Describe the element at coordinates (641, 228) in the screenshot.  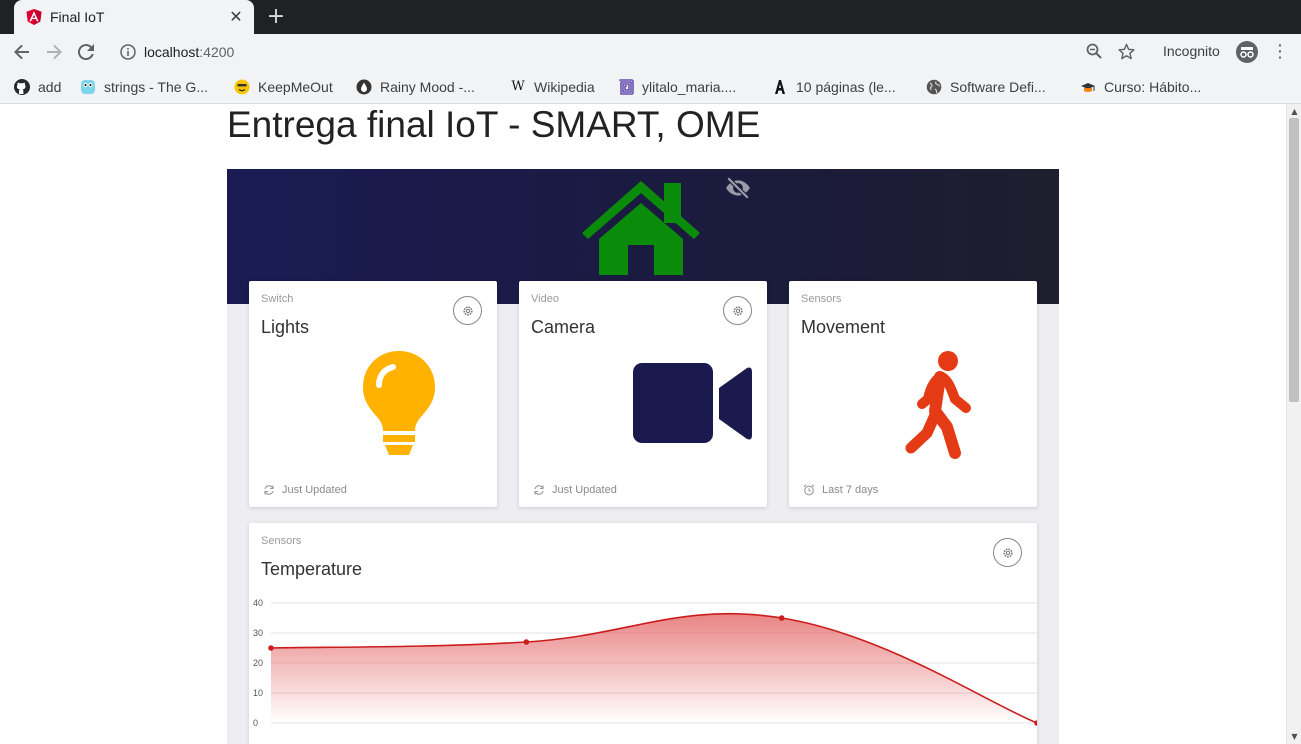
I see `home-icon` at that location.